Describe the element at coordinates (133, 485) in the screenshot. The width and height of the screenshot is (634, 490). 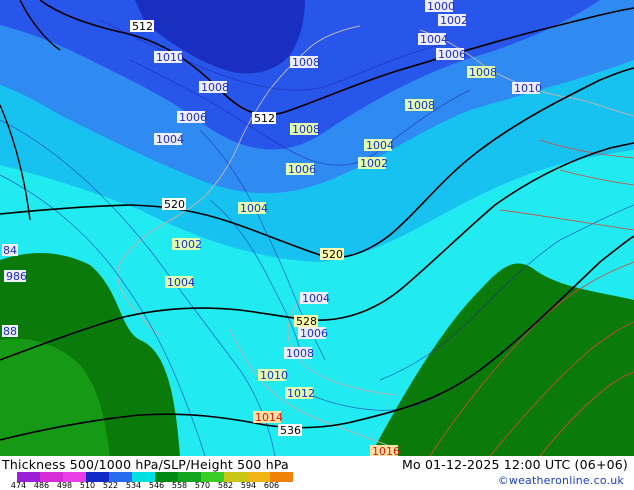
I see `legend-tick-label: 534` at that location.